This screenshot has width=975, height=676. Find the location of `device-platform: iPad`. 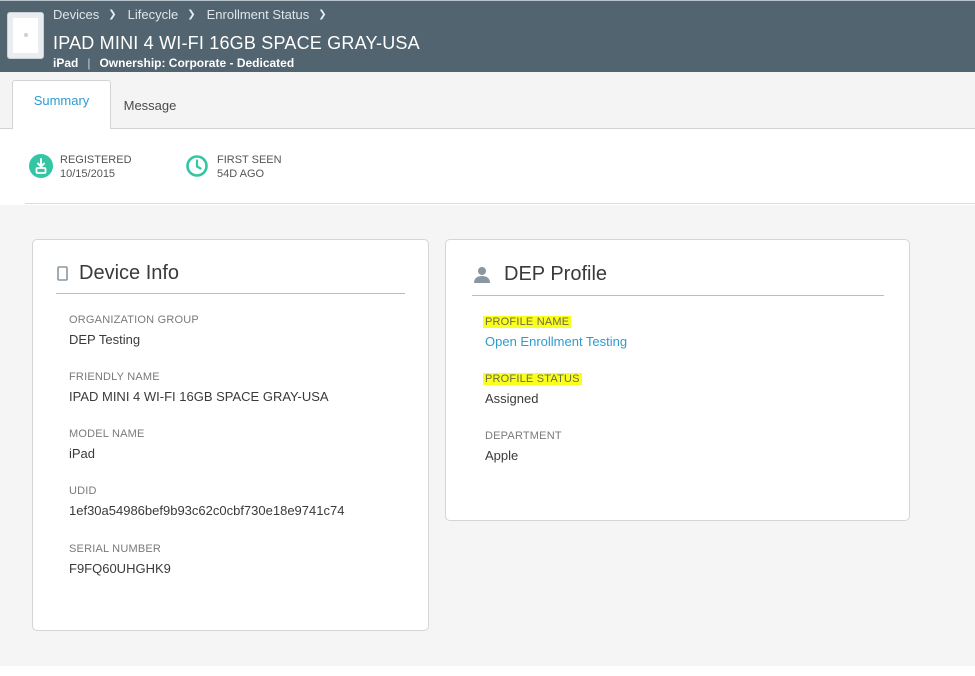

device-platform: iPad is located at coordinates (66, 63).